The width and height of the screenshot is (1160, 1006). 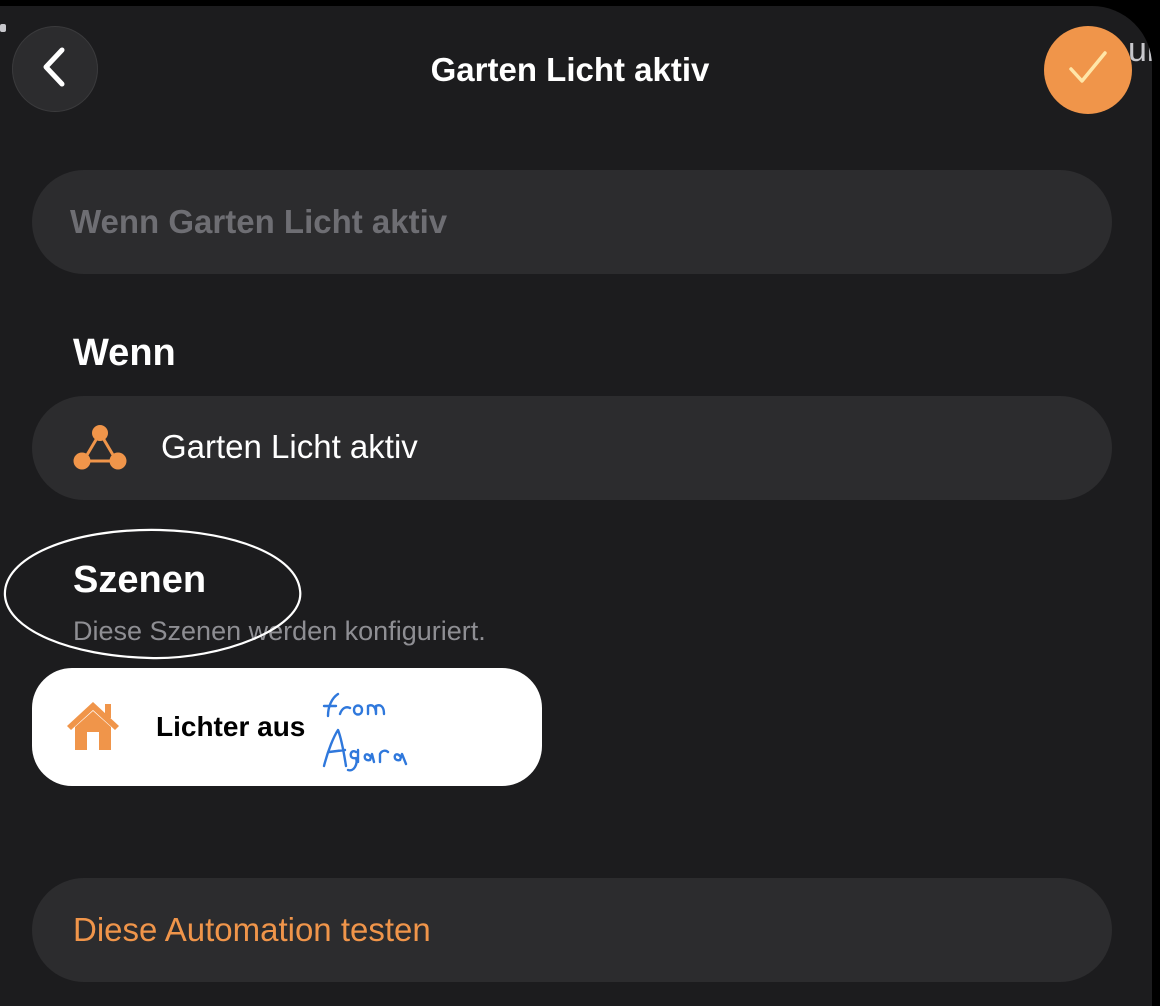 I want to click on back-button, so click(x=55, y=69).